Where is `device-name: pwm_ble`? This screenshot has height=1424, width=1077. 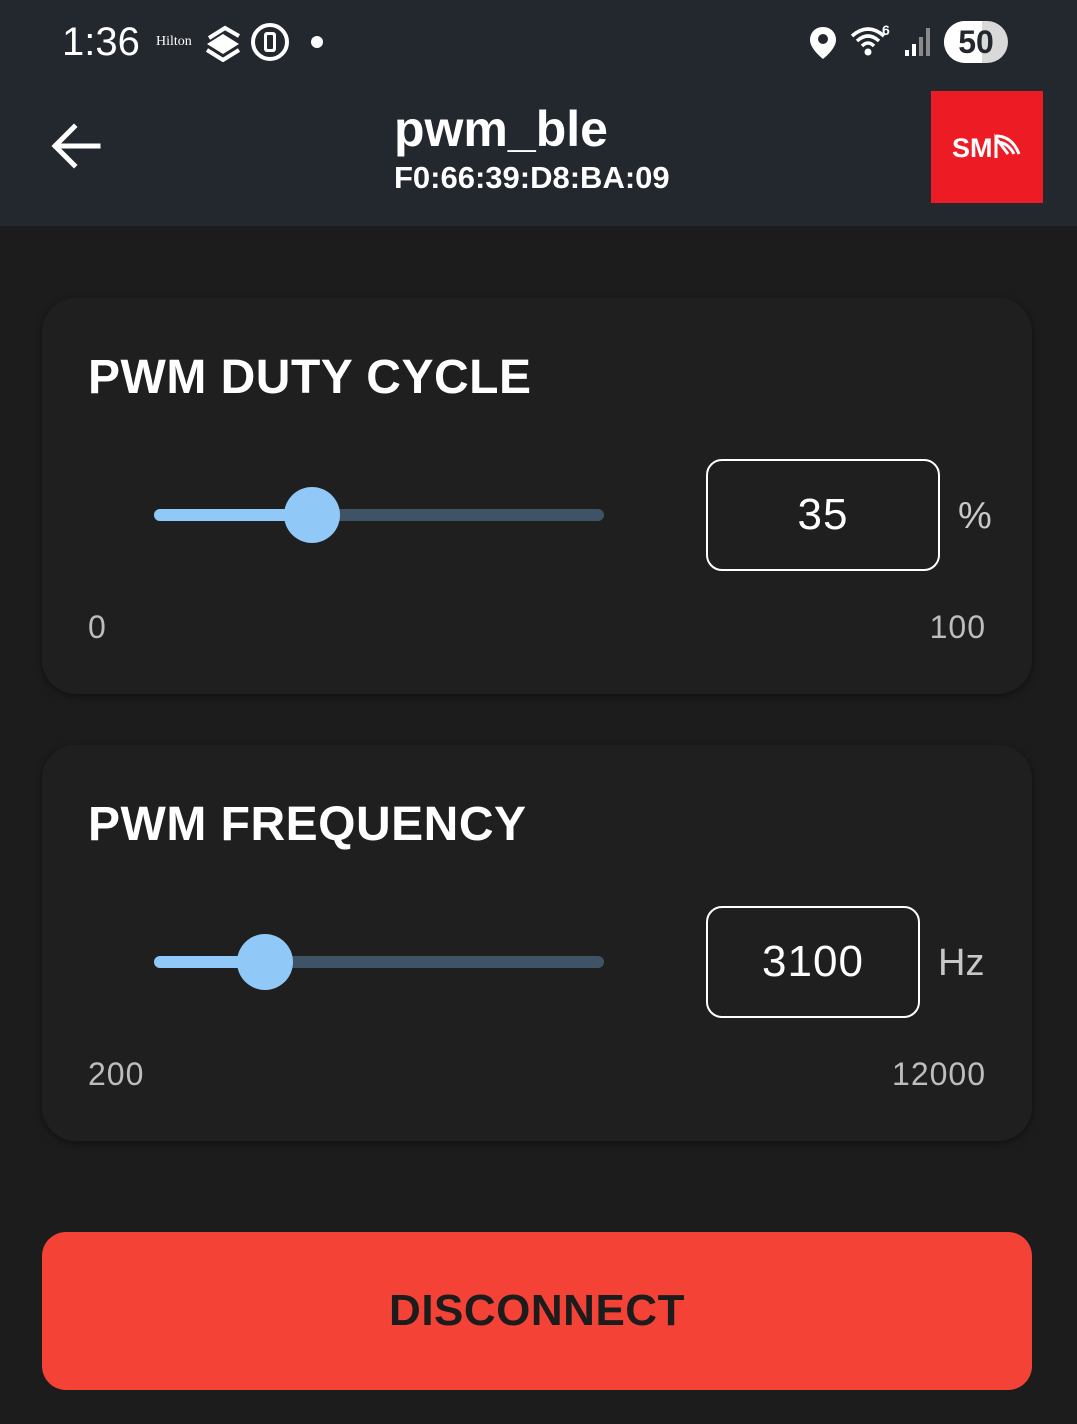 device-name: pwm_ble is located at coordinates (501, 129).